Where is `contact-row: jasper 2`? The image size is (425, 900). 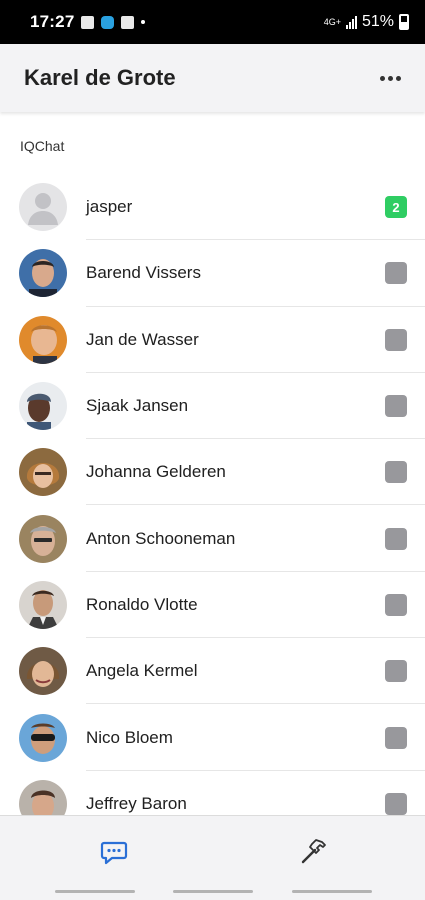
contact-row: jasper 2 is located at coordinates (212, 207).